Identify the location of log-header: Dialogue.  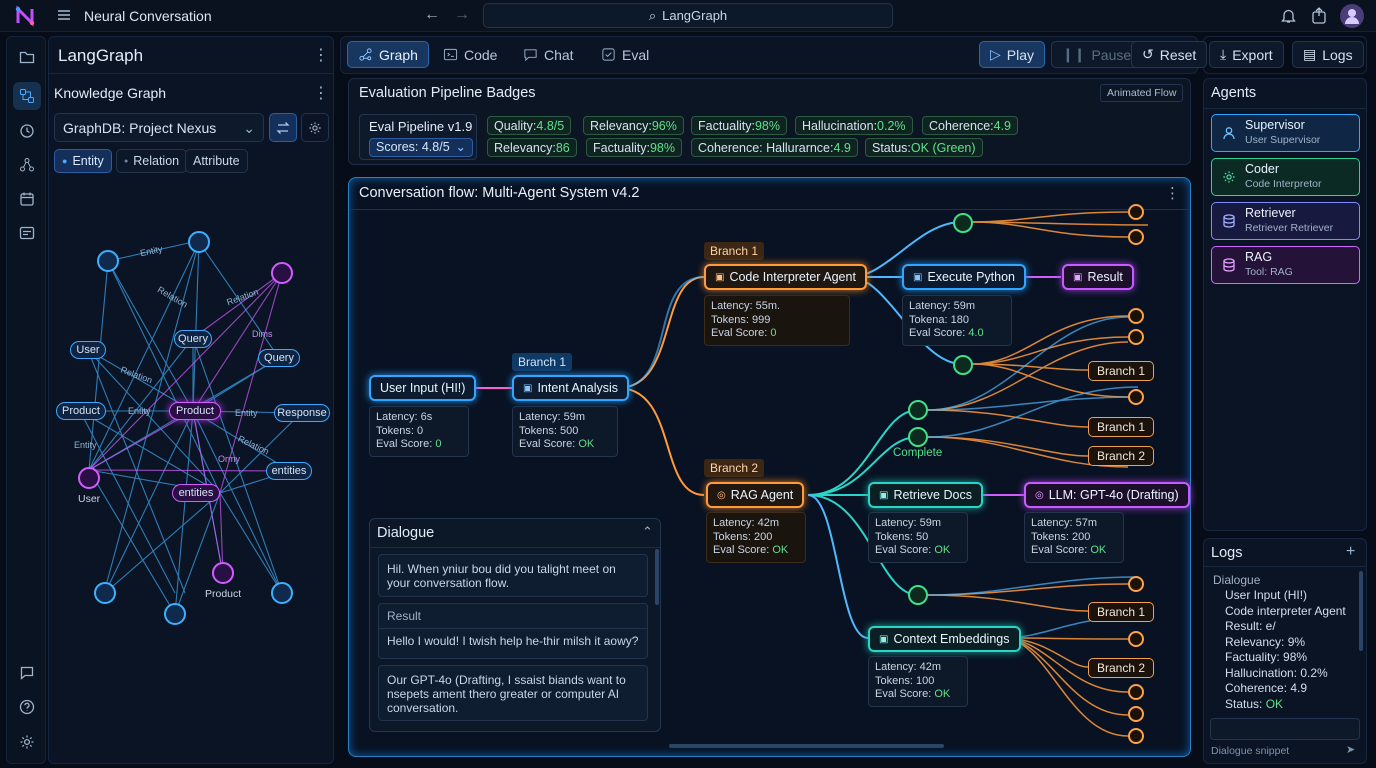
(1237, 580).